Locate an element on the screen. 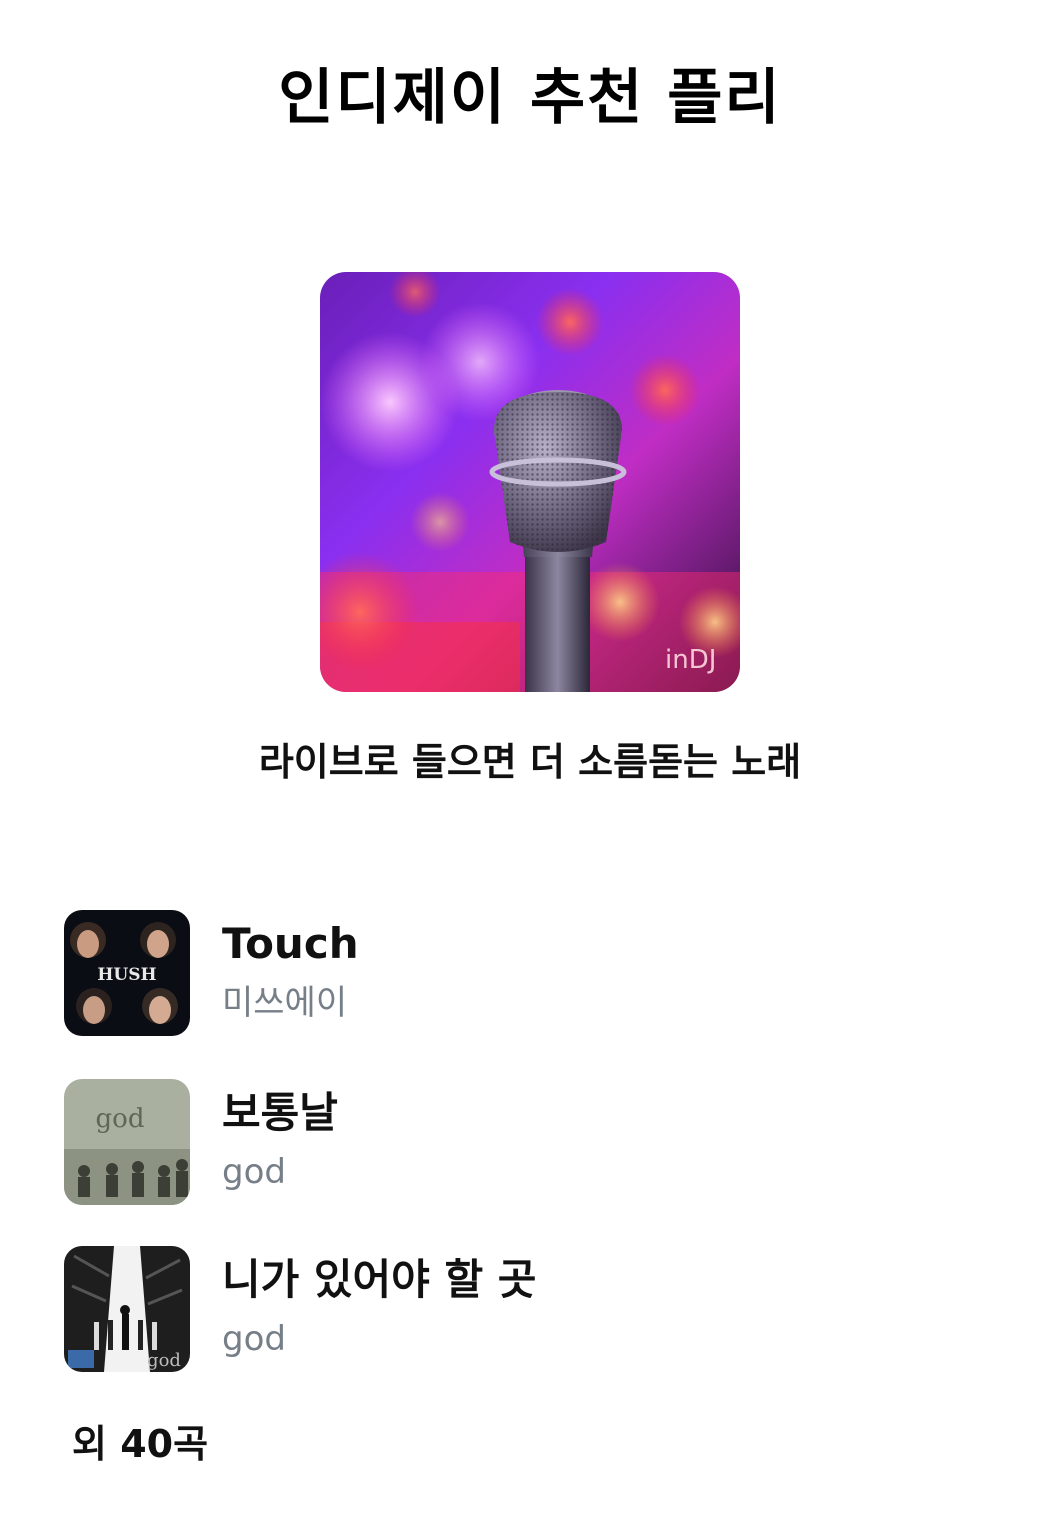  album-art-2: god is located at coordinates (127, 1142).